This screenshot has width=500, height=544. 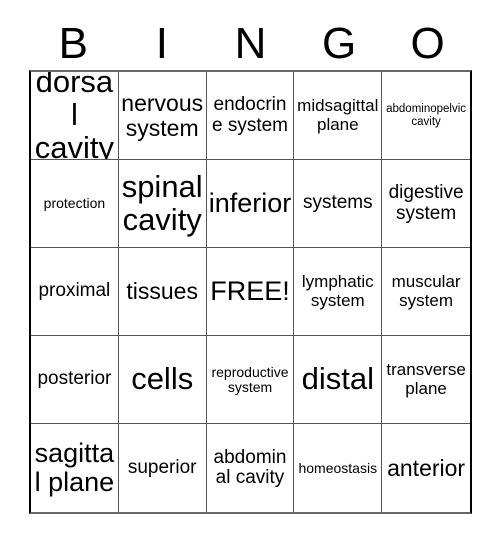 I want to click on bingo-cell-r1-c3: endocrine system, so click(x=250, y=116).